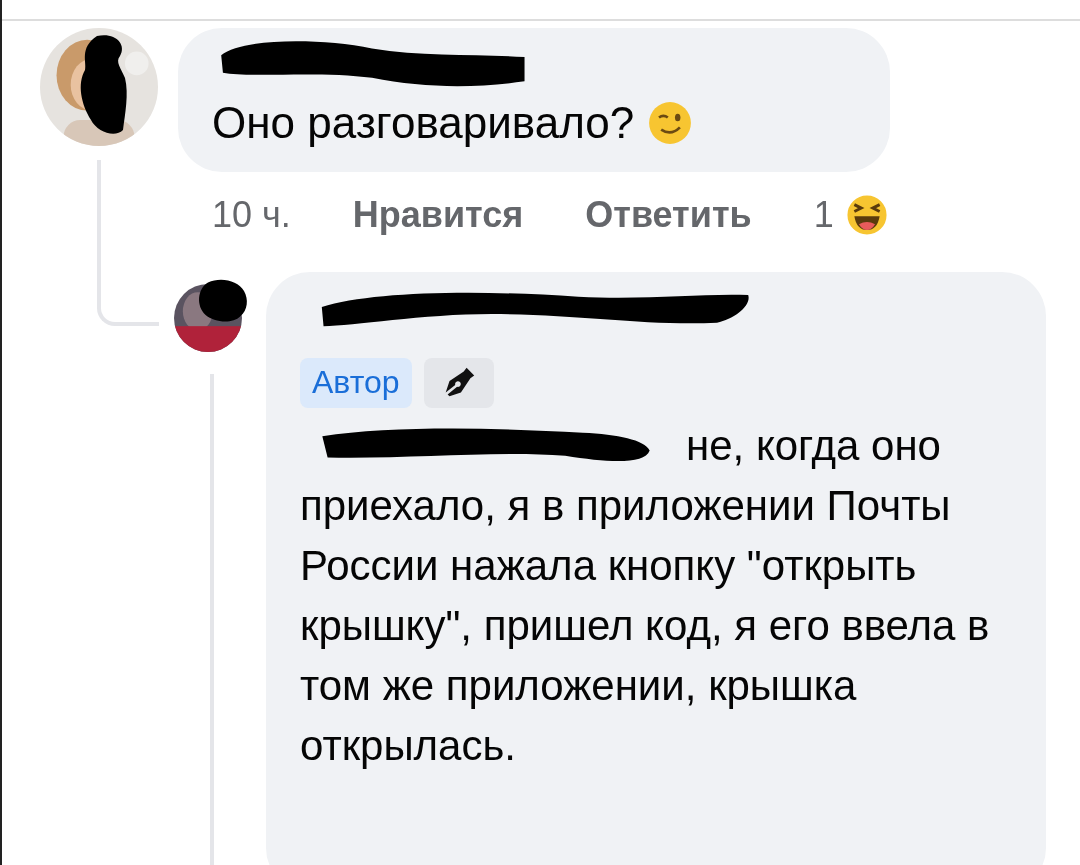 This screenshot has height=865, width=1080. What do you see at coordinates (458, 383) in the screenshot?
I see `fountain-pen-icon` at bounding box center [458, 383].